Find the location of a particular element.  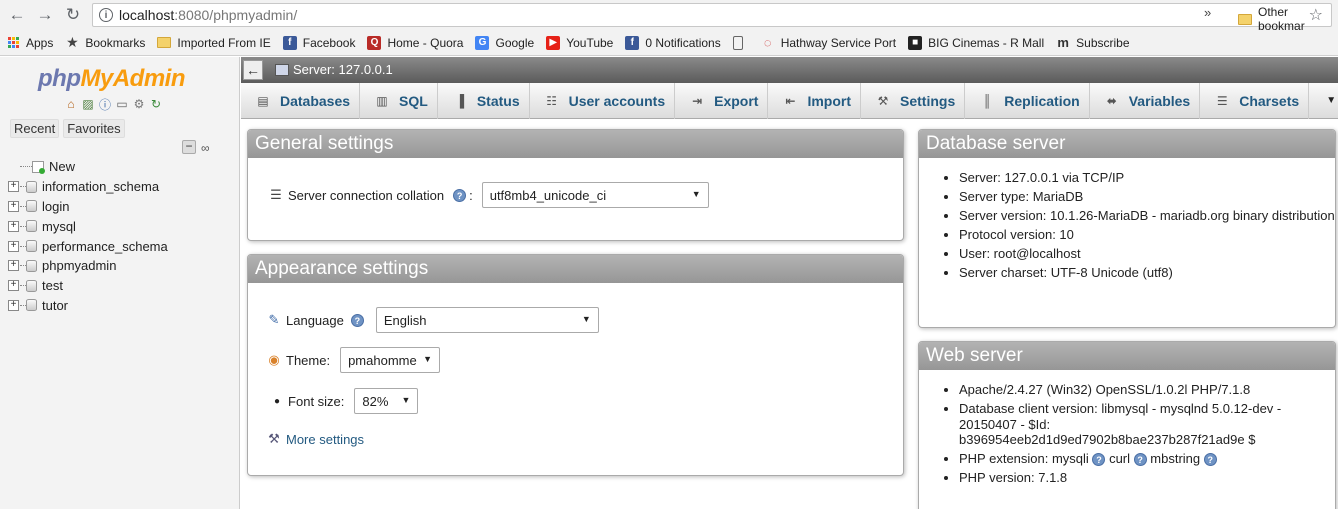

collation-select: utf8mb4_unicode_ci ▼ is located at coordinates (595, 195).